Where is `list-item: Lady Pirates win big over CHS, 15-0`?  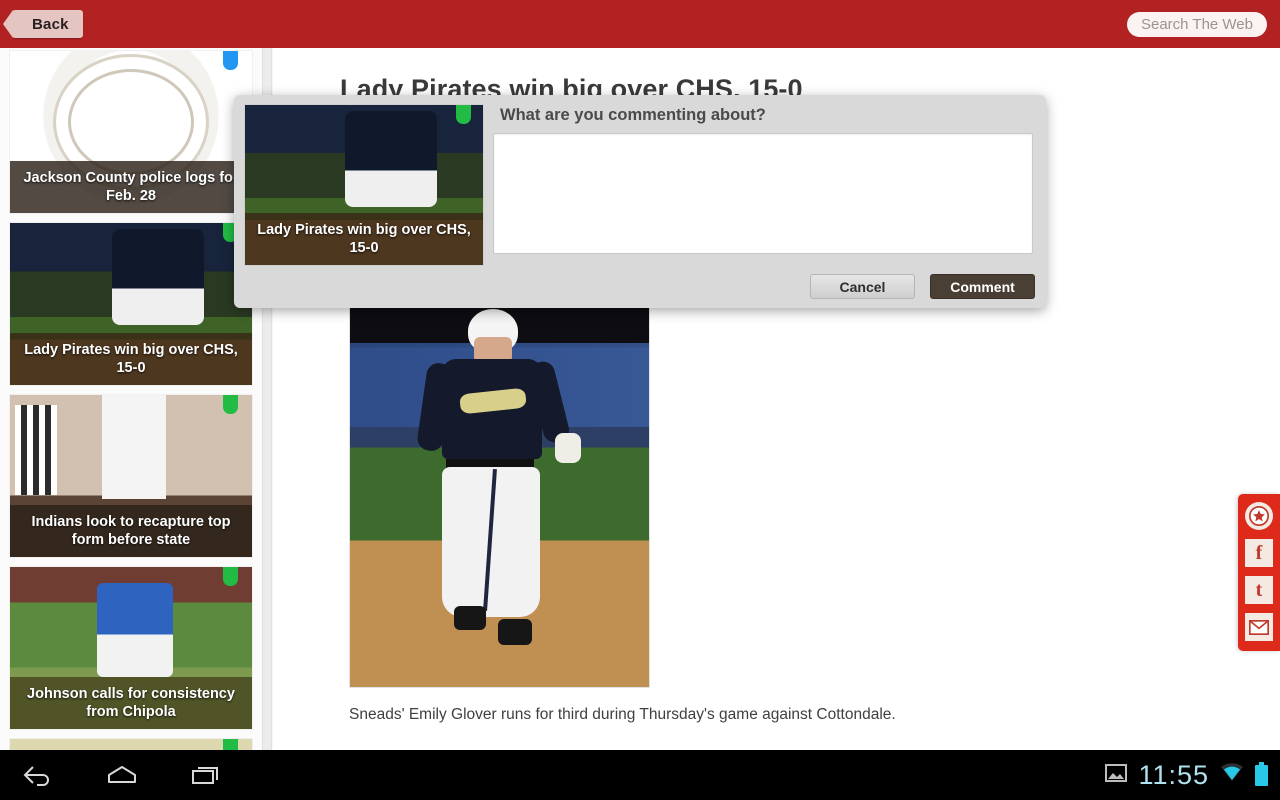 list-item: Lady Pirates win big over CHS, 15-0 is located at coordinates (131, 304).